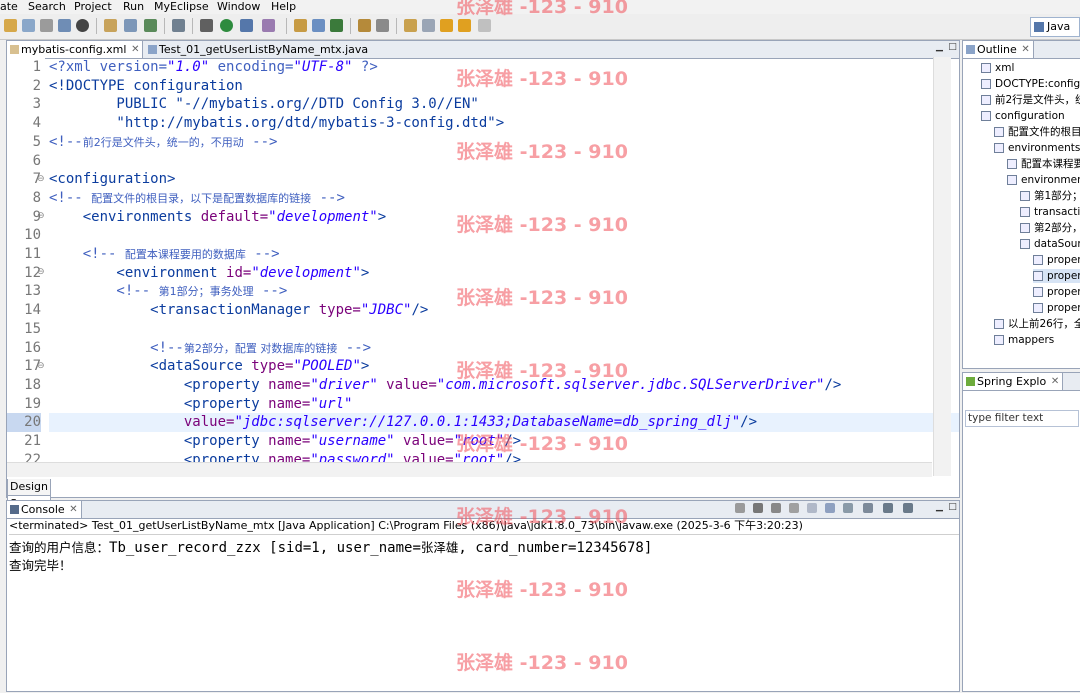 The width and height of the screenshot is (1080, 693). I want to click on outline-node: 前2行是文件头，统, so click(1030, 100).